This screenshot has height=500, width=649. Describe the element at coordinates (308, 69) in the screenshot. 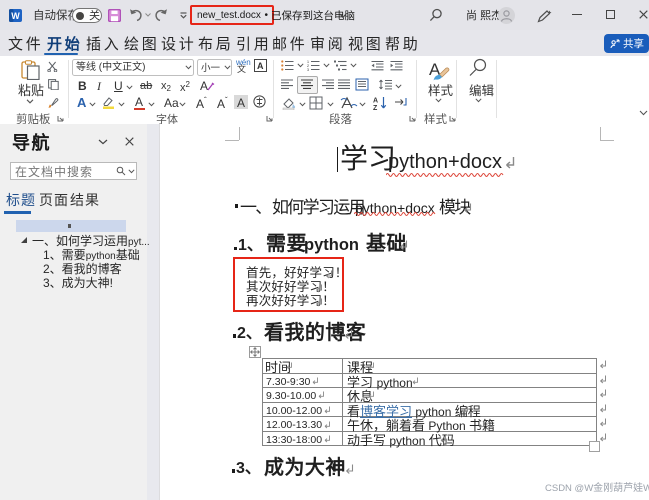

I see `svg-text: 3` at that location.